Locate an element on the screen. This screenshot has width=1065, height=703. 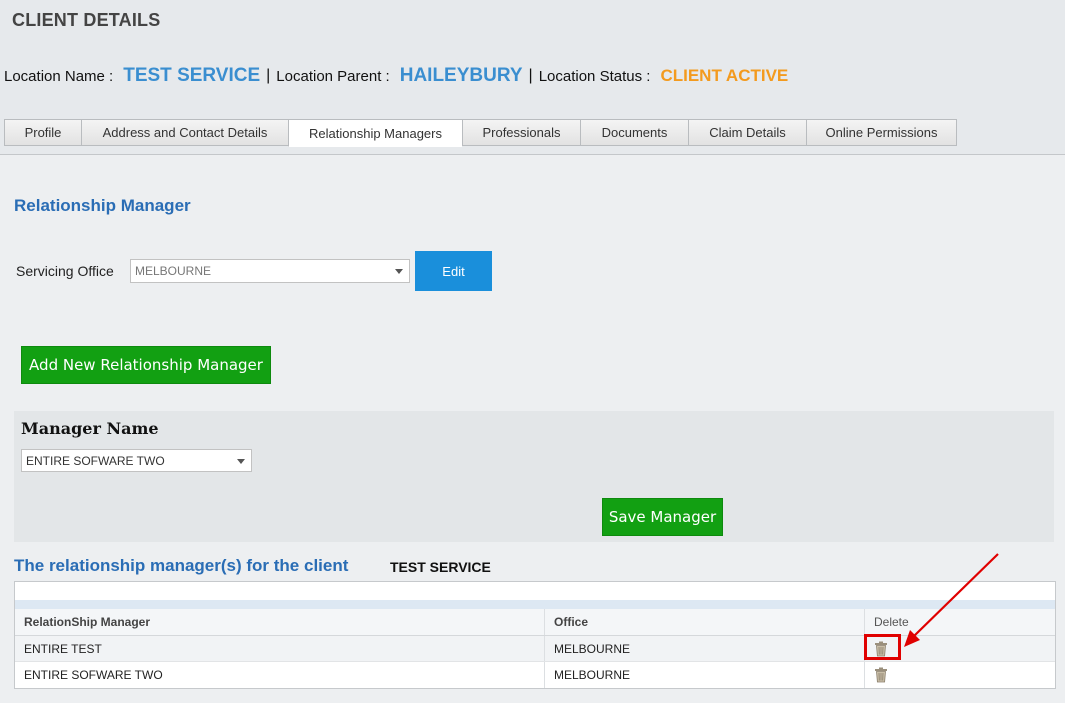
location-parent-value: HAILEYBURY is located at coordinates (461, 75).